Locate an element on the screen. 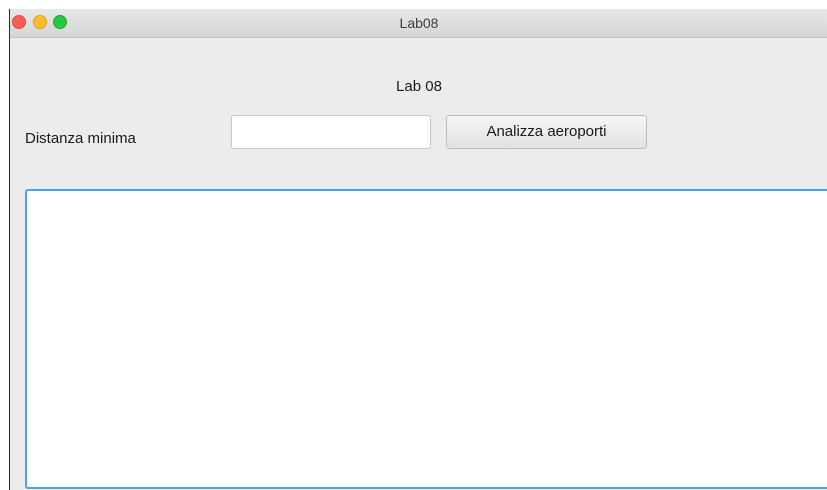  page-title: Lab 08 is located at coordinates (419, 86).